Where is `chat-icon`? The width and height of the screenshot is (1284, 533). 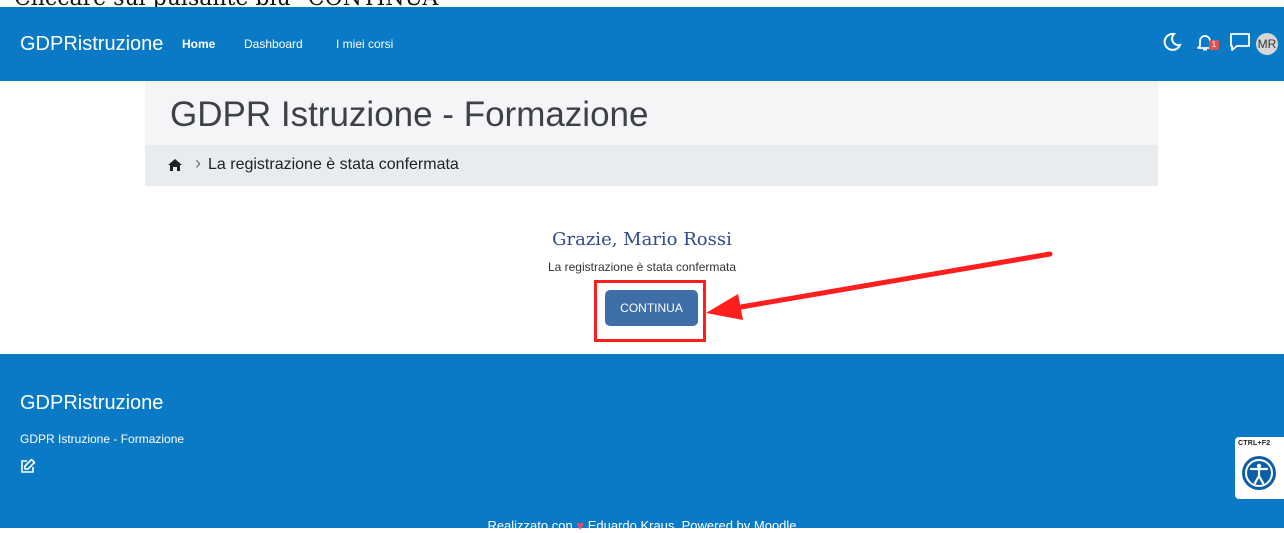
chat-icon is located at coordinates (1240, 44).